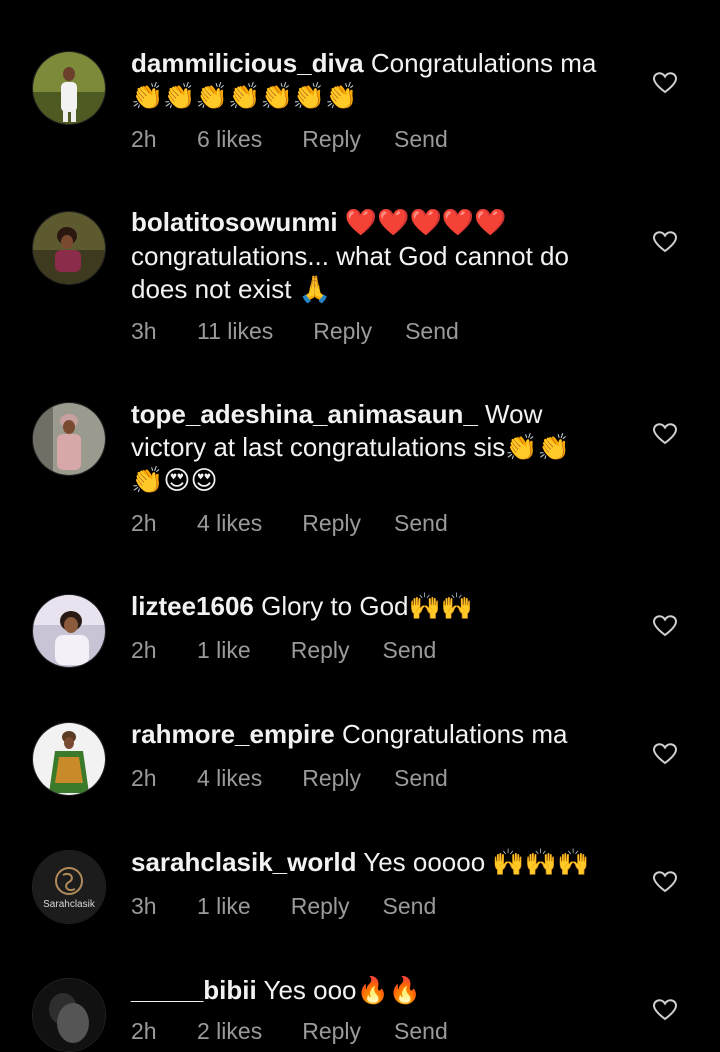  I want to click on comment-body: does not exist 🙏, so click(231, 289).